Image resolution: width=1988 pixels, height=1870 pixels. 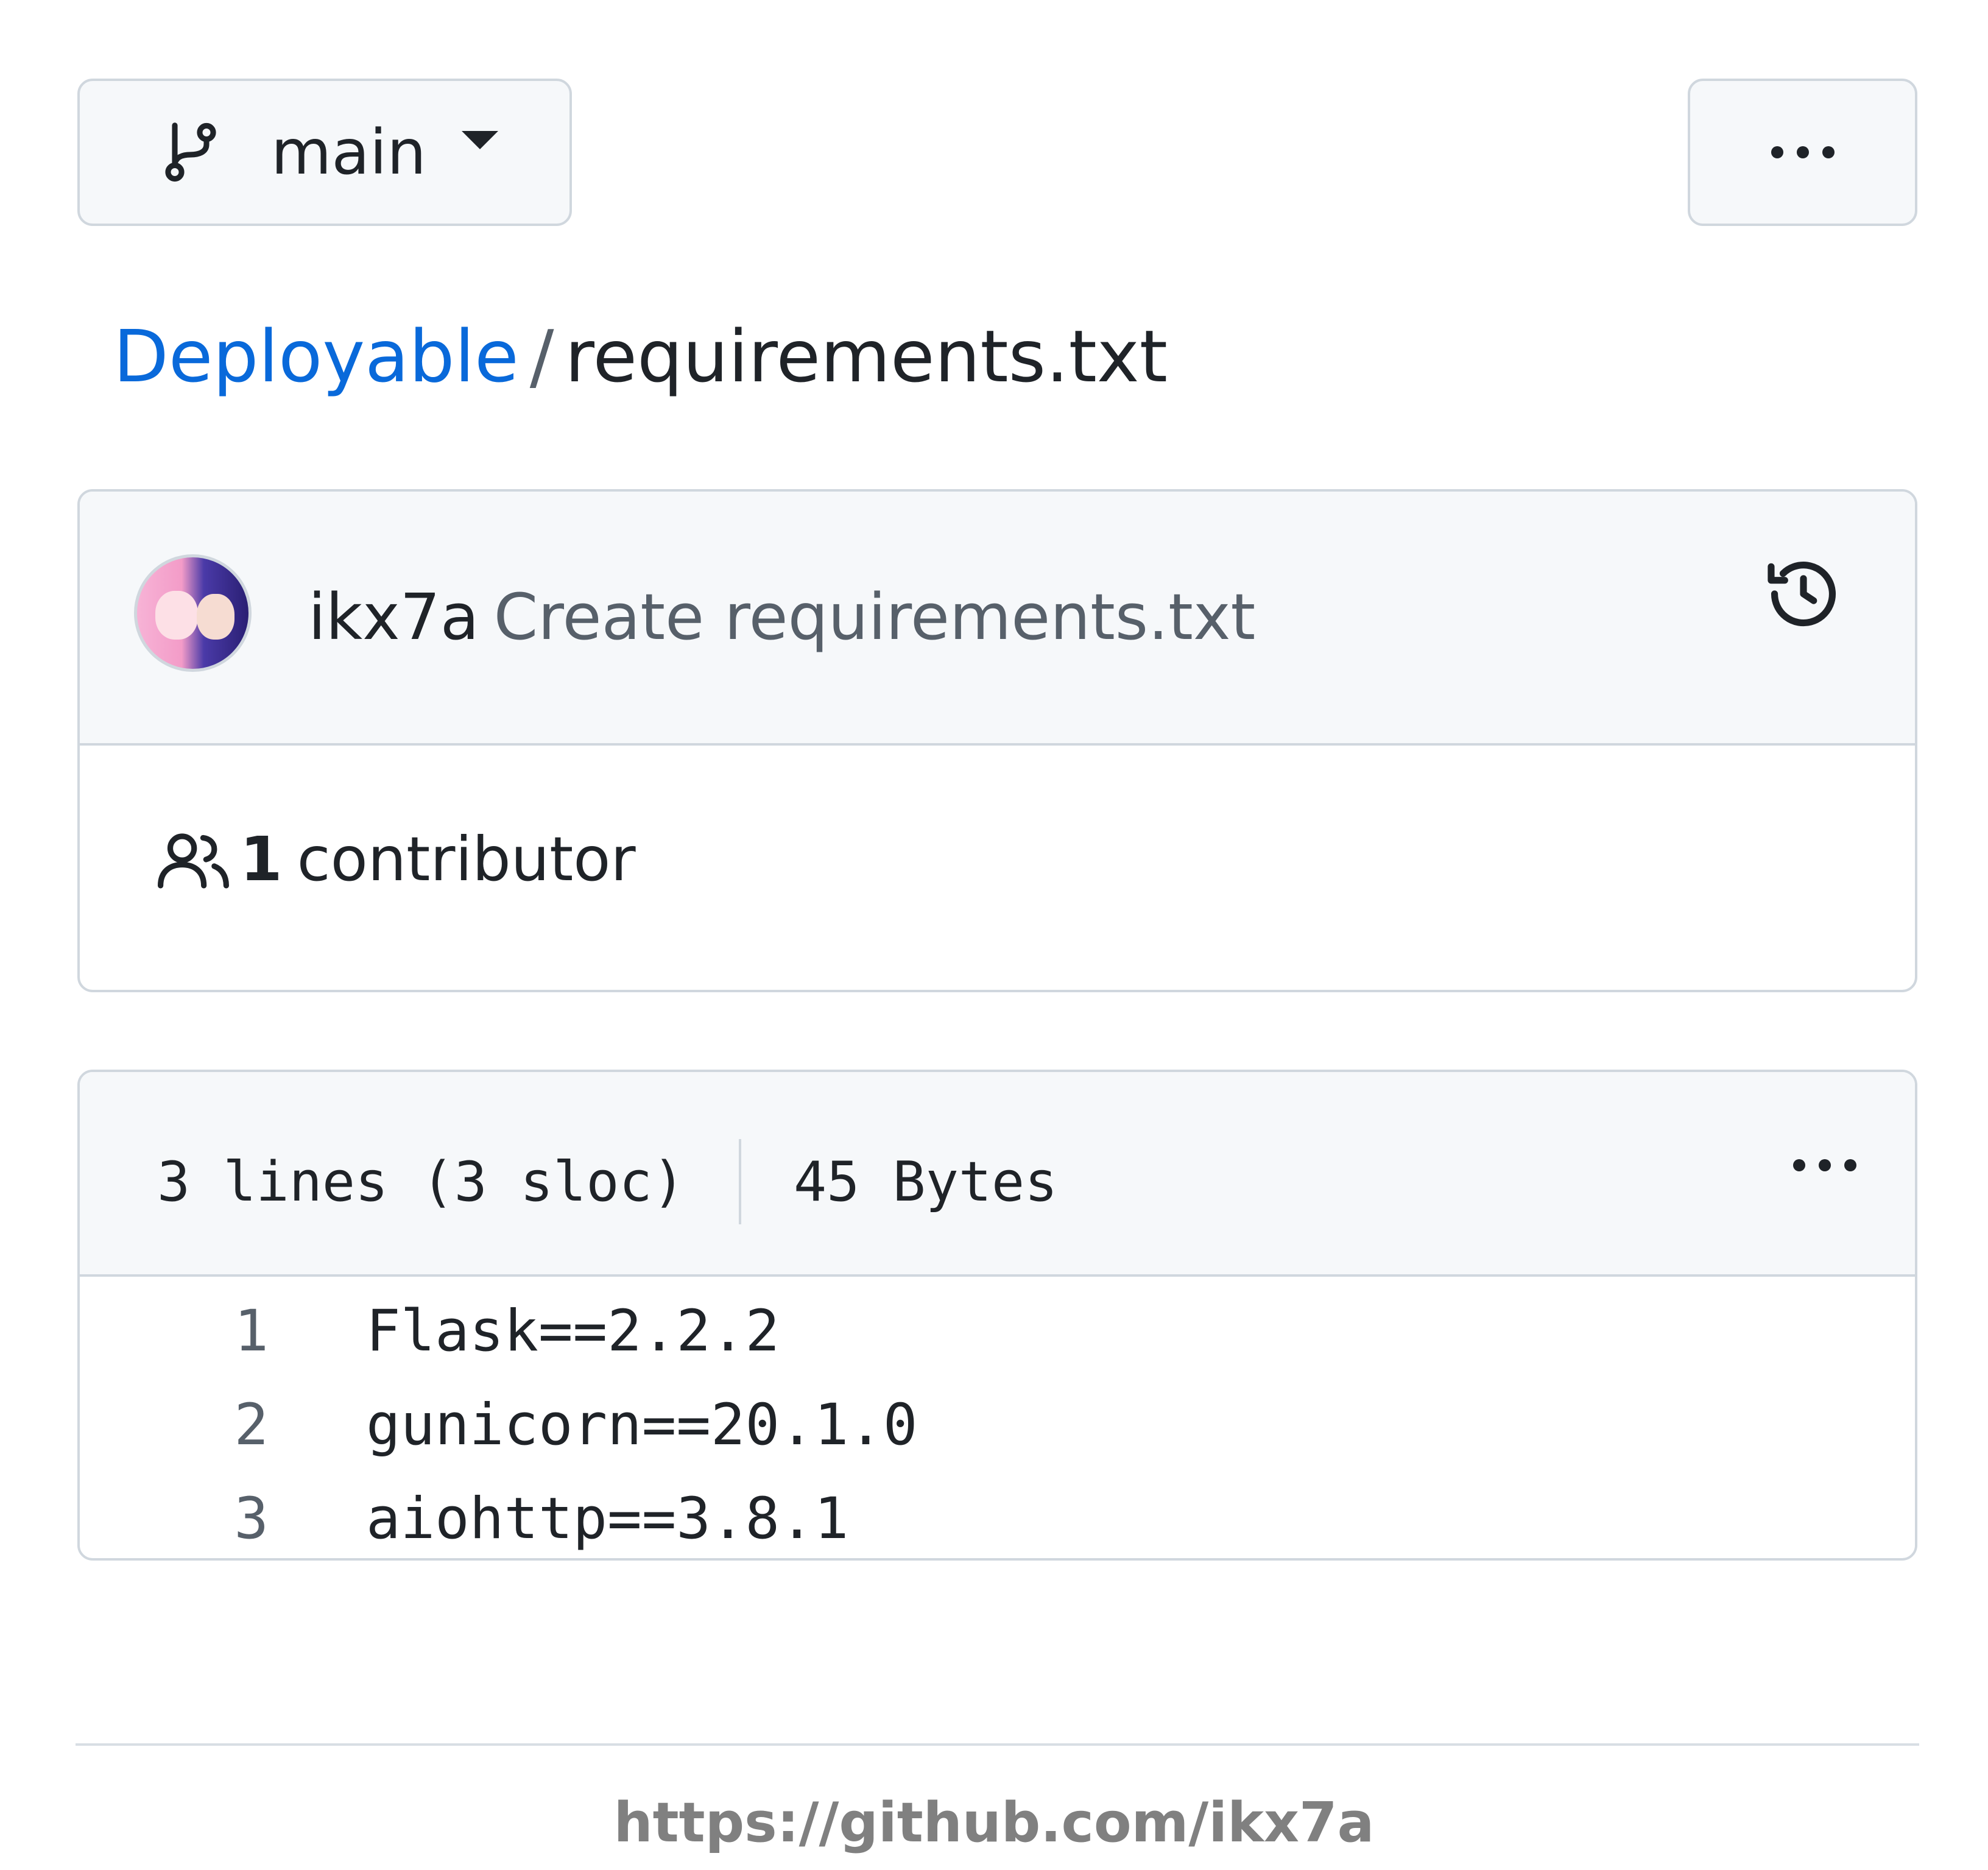 What do you see at coordinates (607, 1519) in the screenshot?
I see `line-code: aiohttp==3.8.1` at bounding box center [607, 1519].